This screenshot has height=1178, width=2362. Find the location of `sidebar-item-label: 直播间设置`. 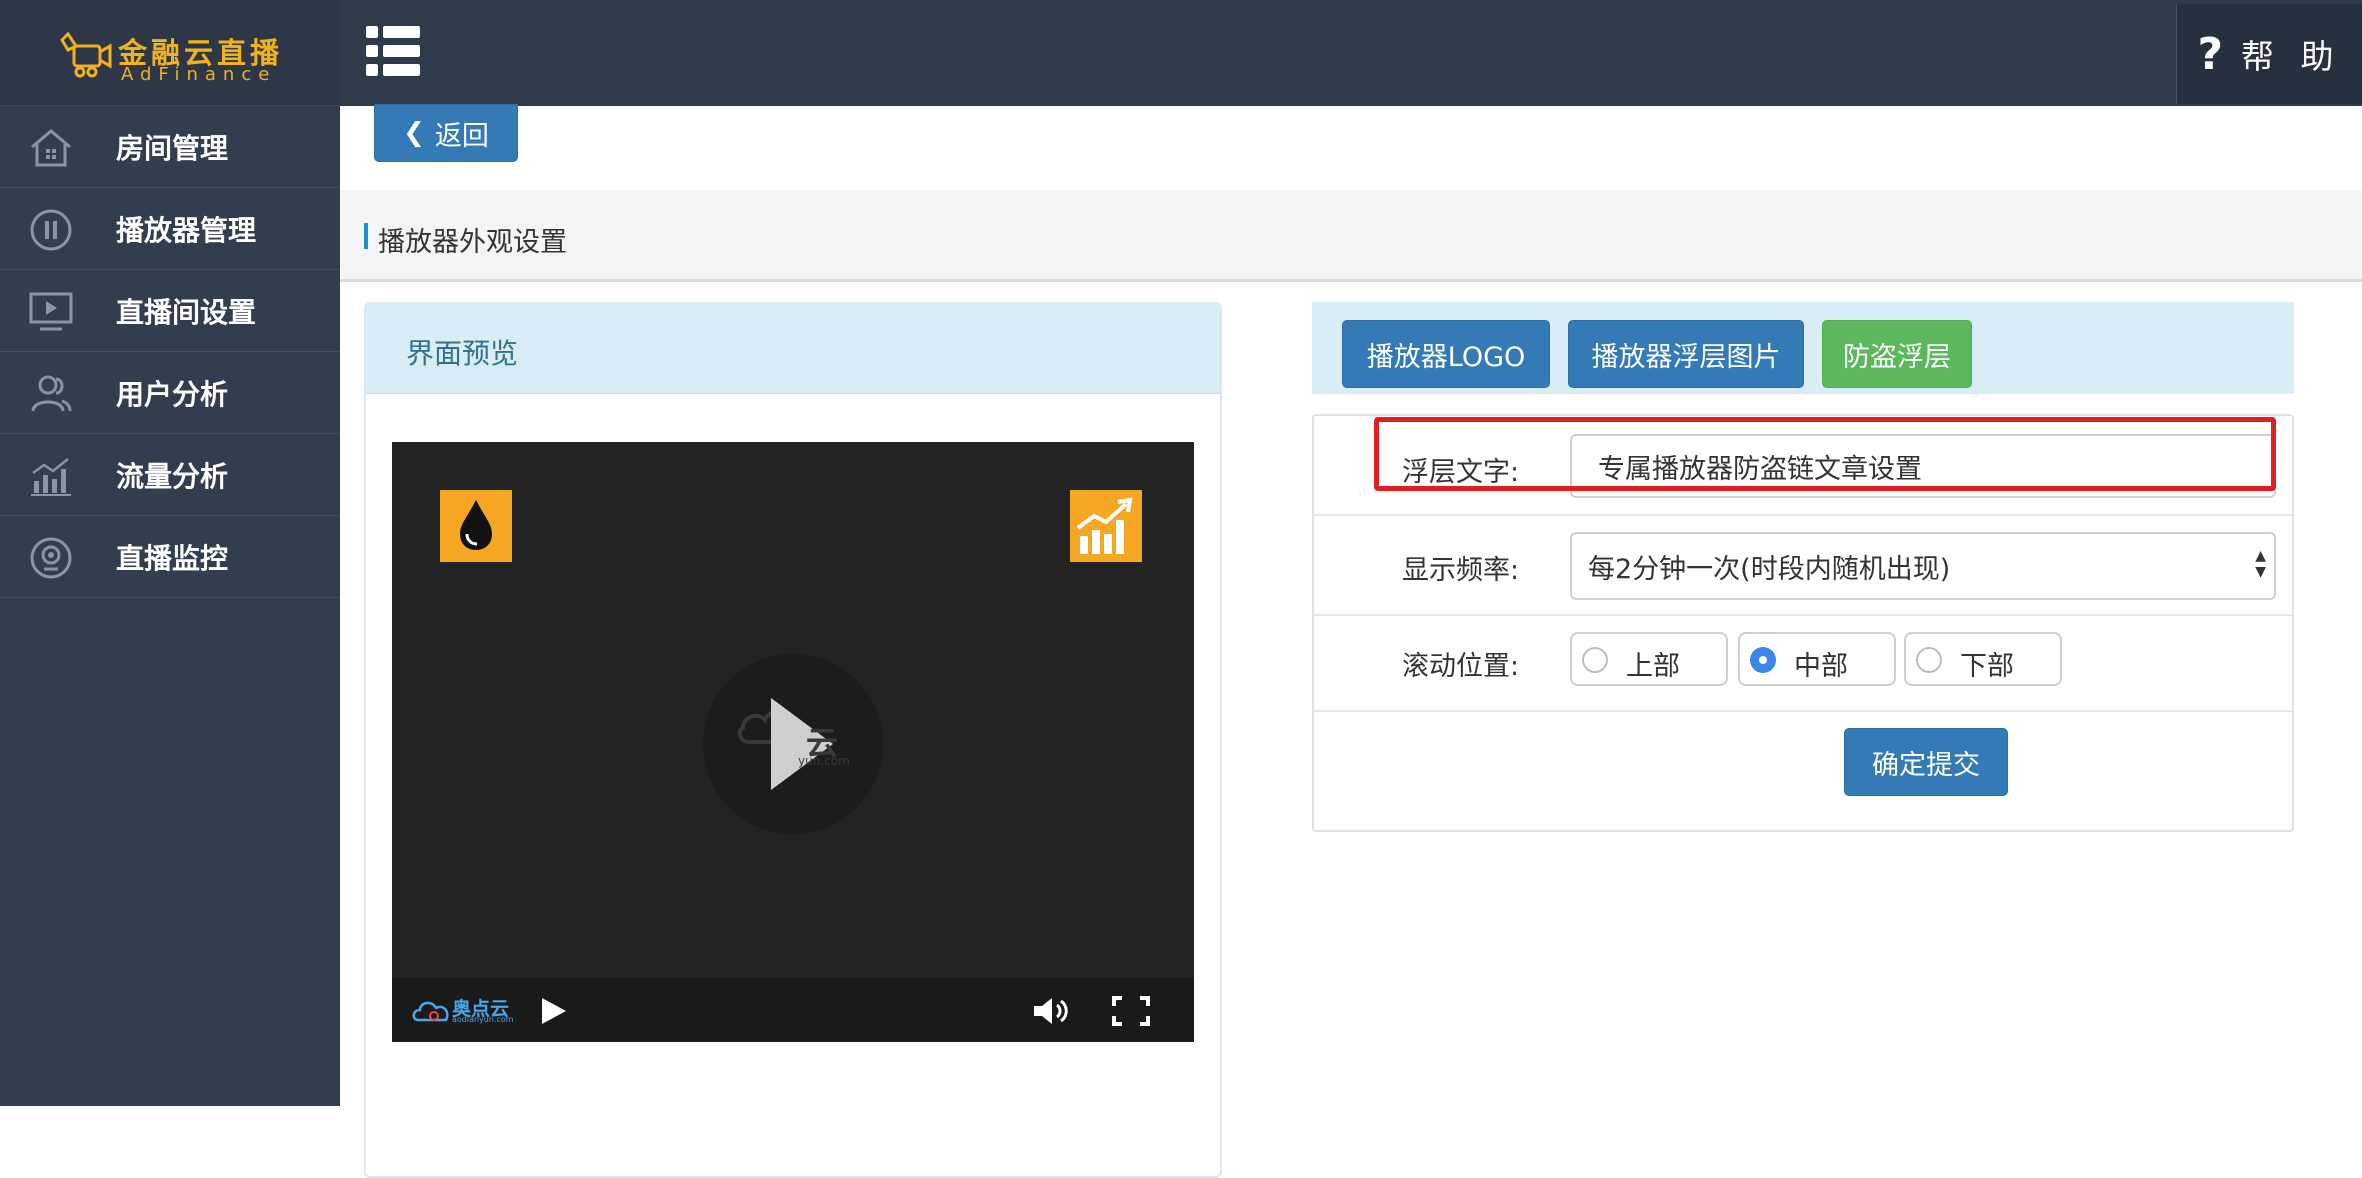

sidebar-item-label: 直播间设置 is located at coordinates (186, 312).